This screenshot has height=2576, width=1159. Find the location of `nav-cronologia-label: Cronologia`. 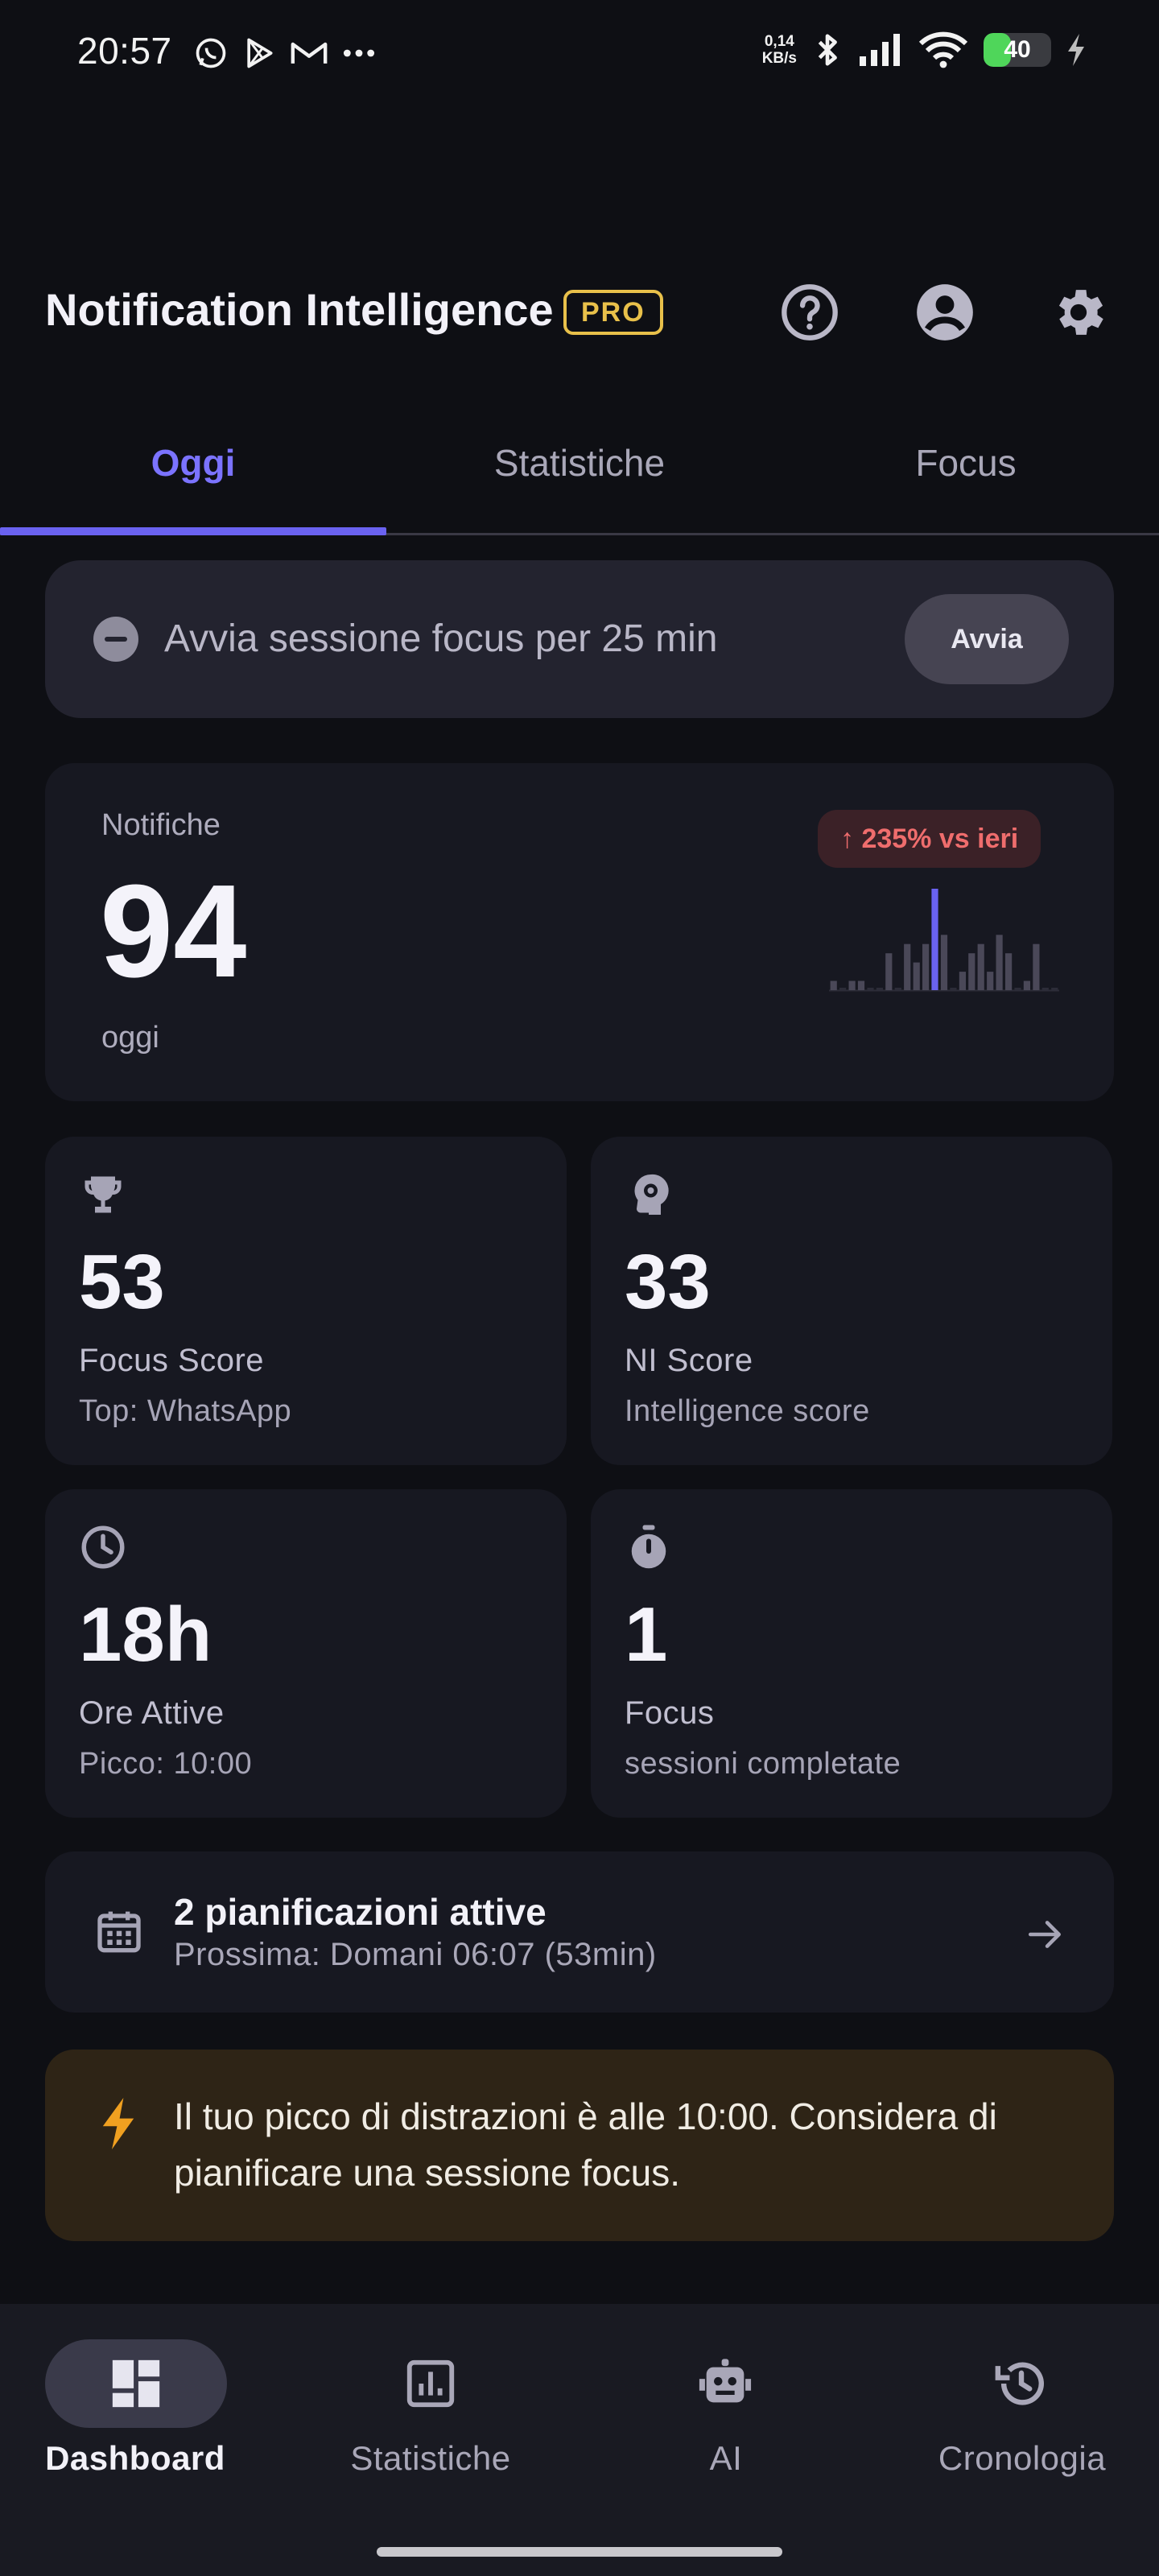

nav-cronologia-label: Cronologia is located at coordinates (1022, 2458).